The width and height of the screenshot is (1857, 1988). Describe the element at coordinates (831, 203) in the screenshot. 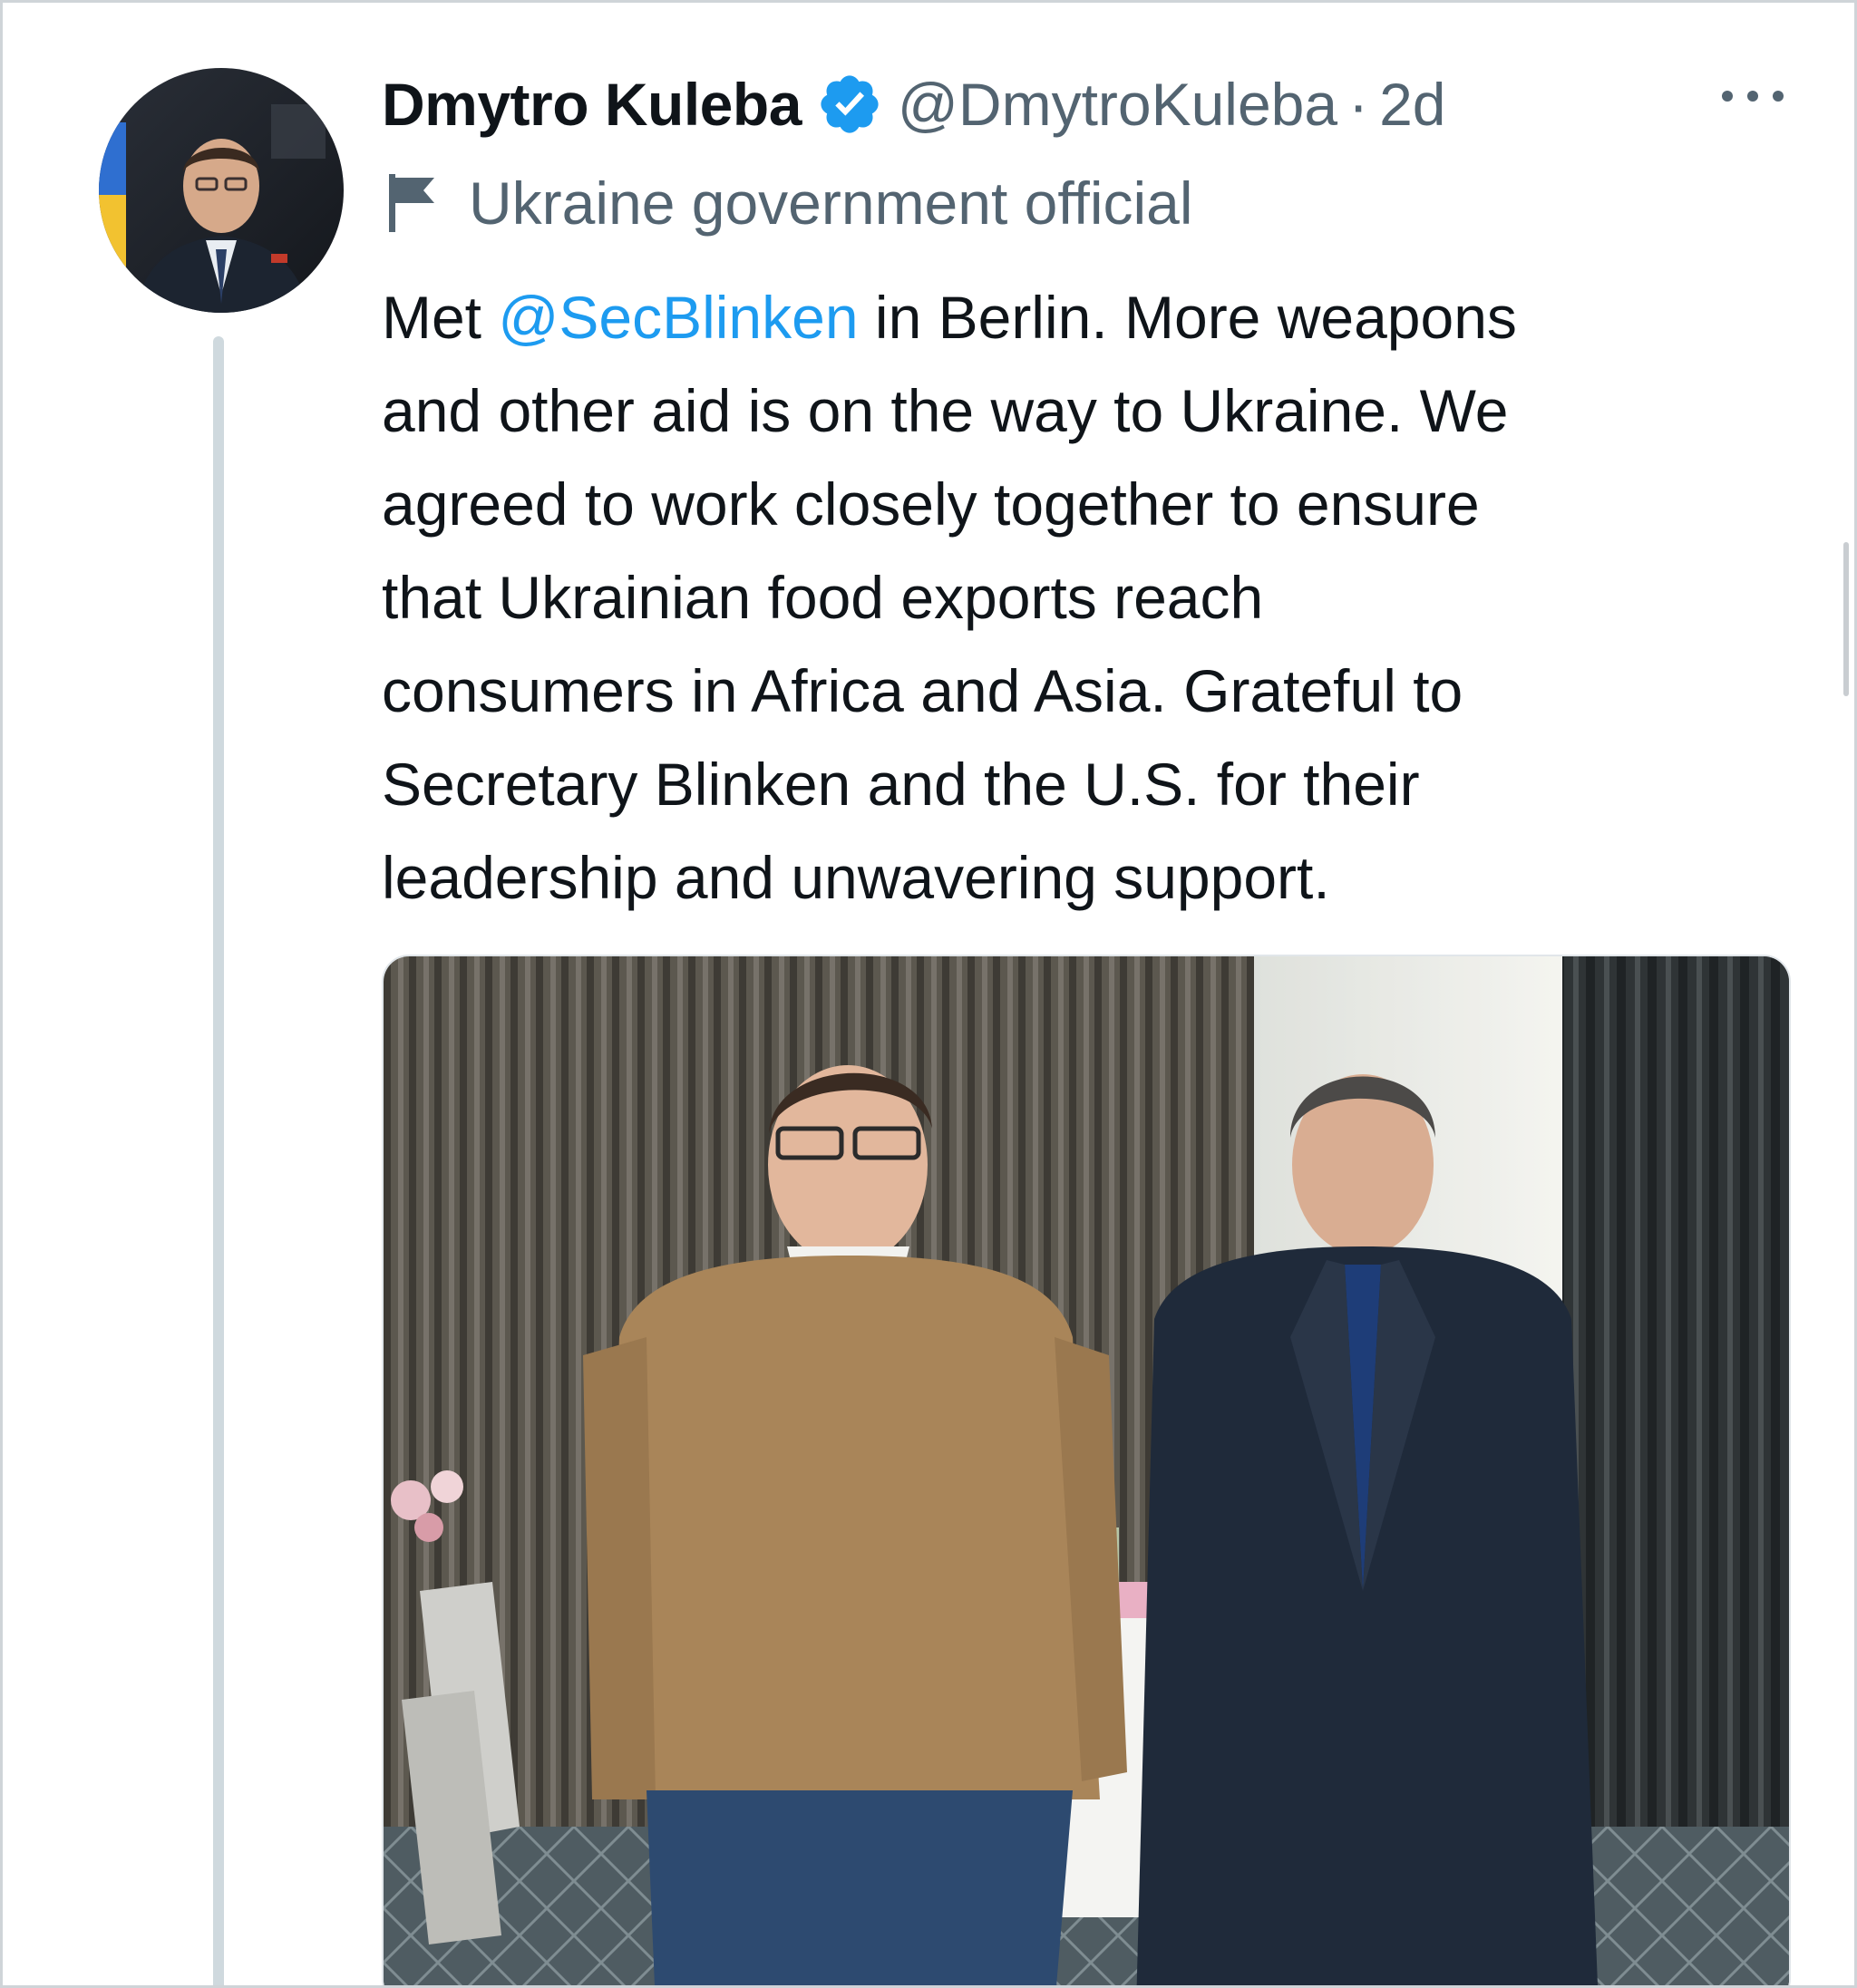

I see `affiliation-label-text: Ukraine government official` at that location.